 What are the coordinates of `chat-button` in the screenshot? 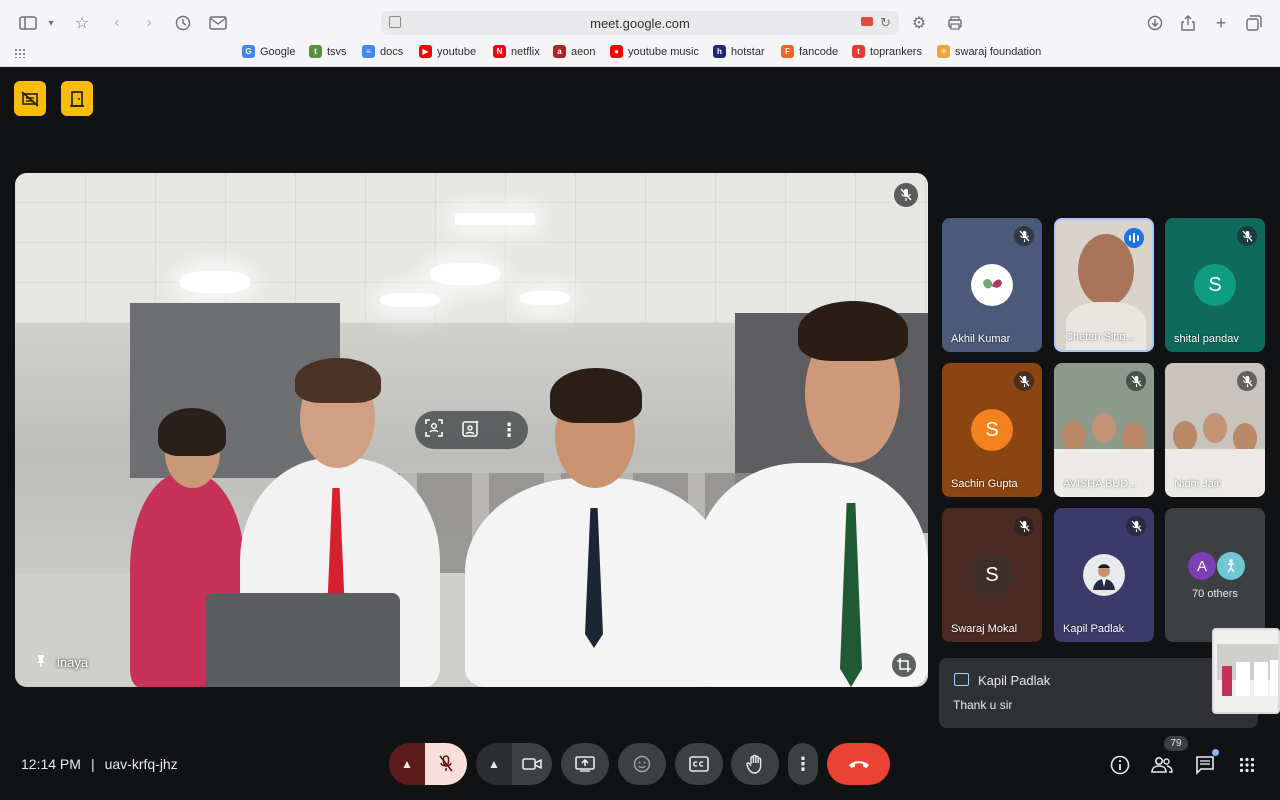 It's located at (1205, 763).